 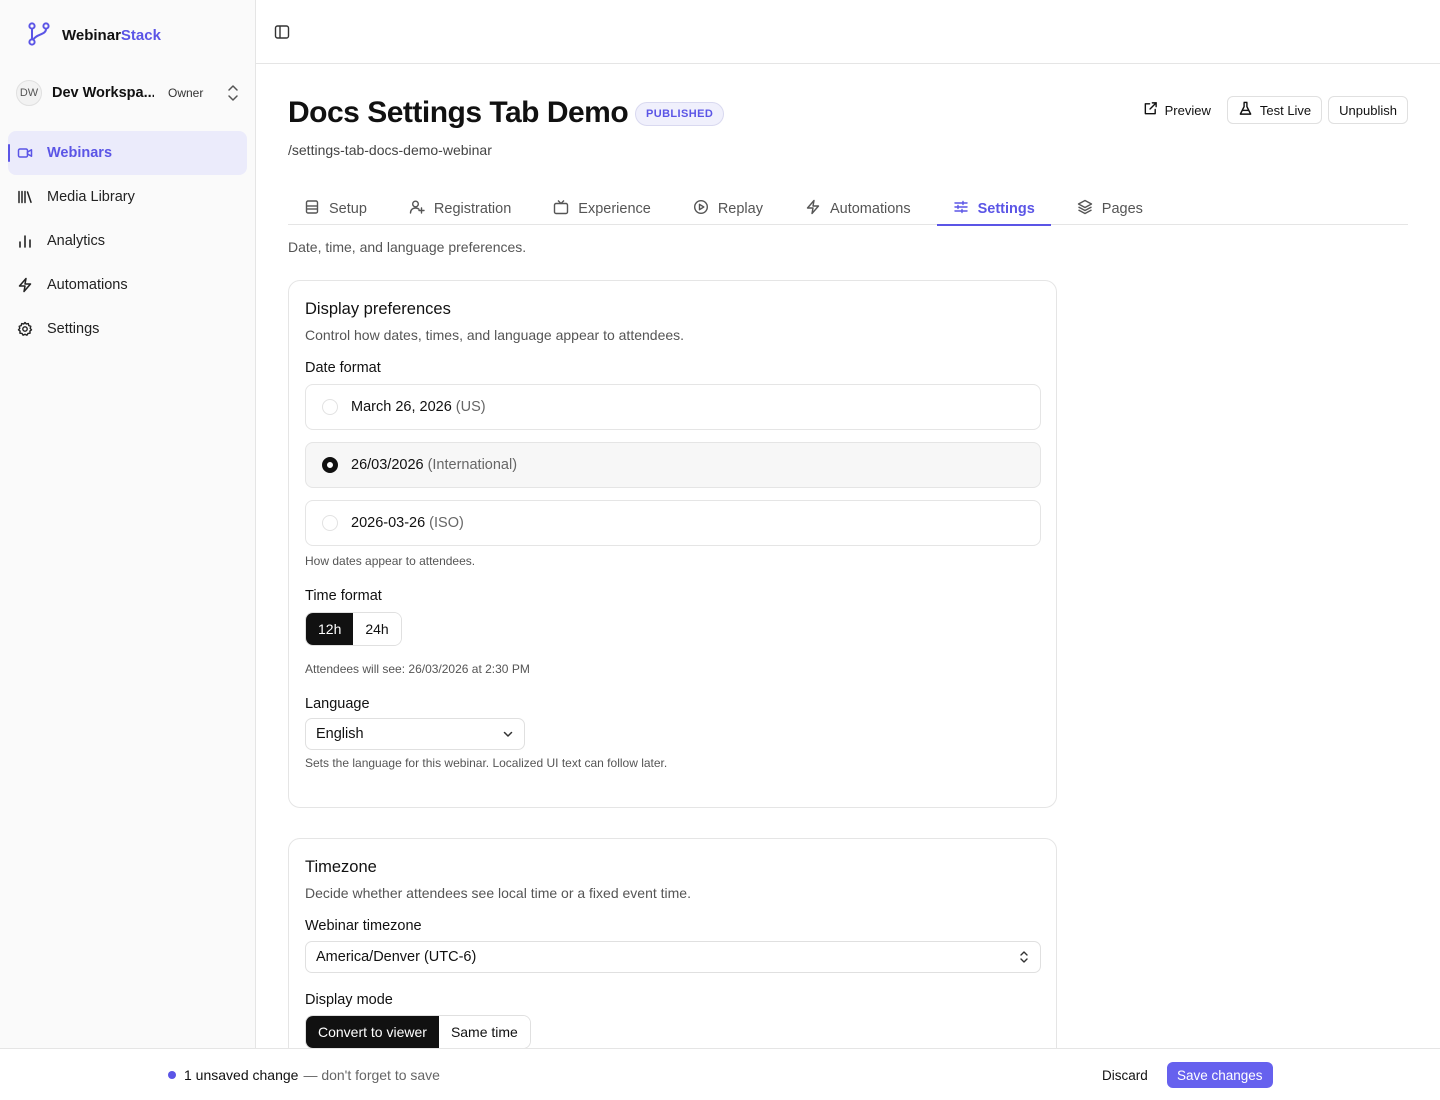 I want to click on branch-logo-icon, so click(x=39, y=35).